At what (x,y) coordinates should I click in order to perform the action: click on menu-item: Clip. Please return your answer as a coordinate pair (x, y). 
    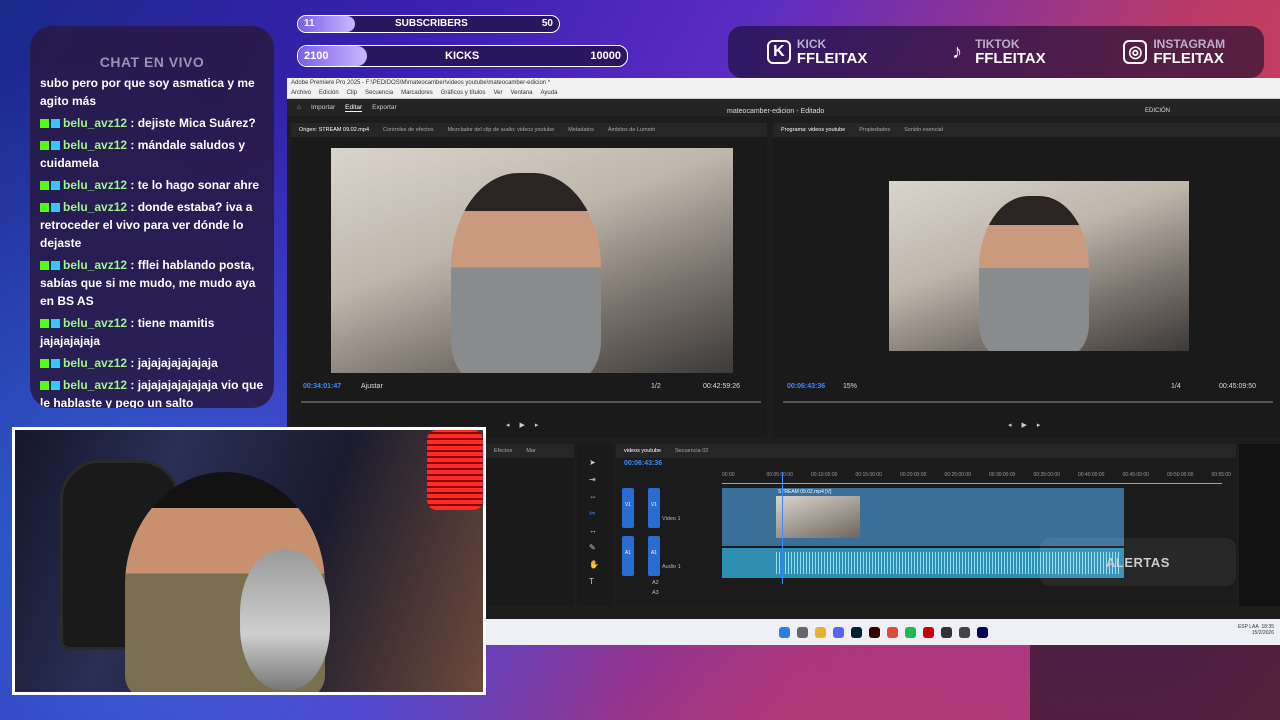
    Looking at the image, I should click on (352, 93).